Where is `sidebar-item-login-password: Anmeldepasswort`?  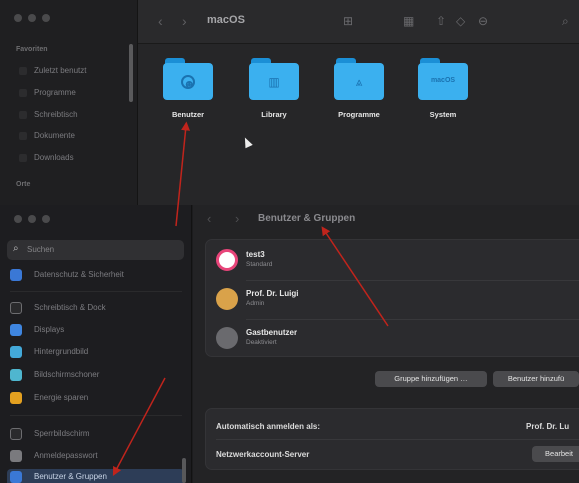 sidebar-item-login-password: Anmeldepasswort is located at coordinates (96, 457).